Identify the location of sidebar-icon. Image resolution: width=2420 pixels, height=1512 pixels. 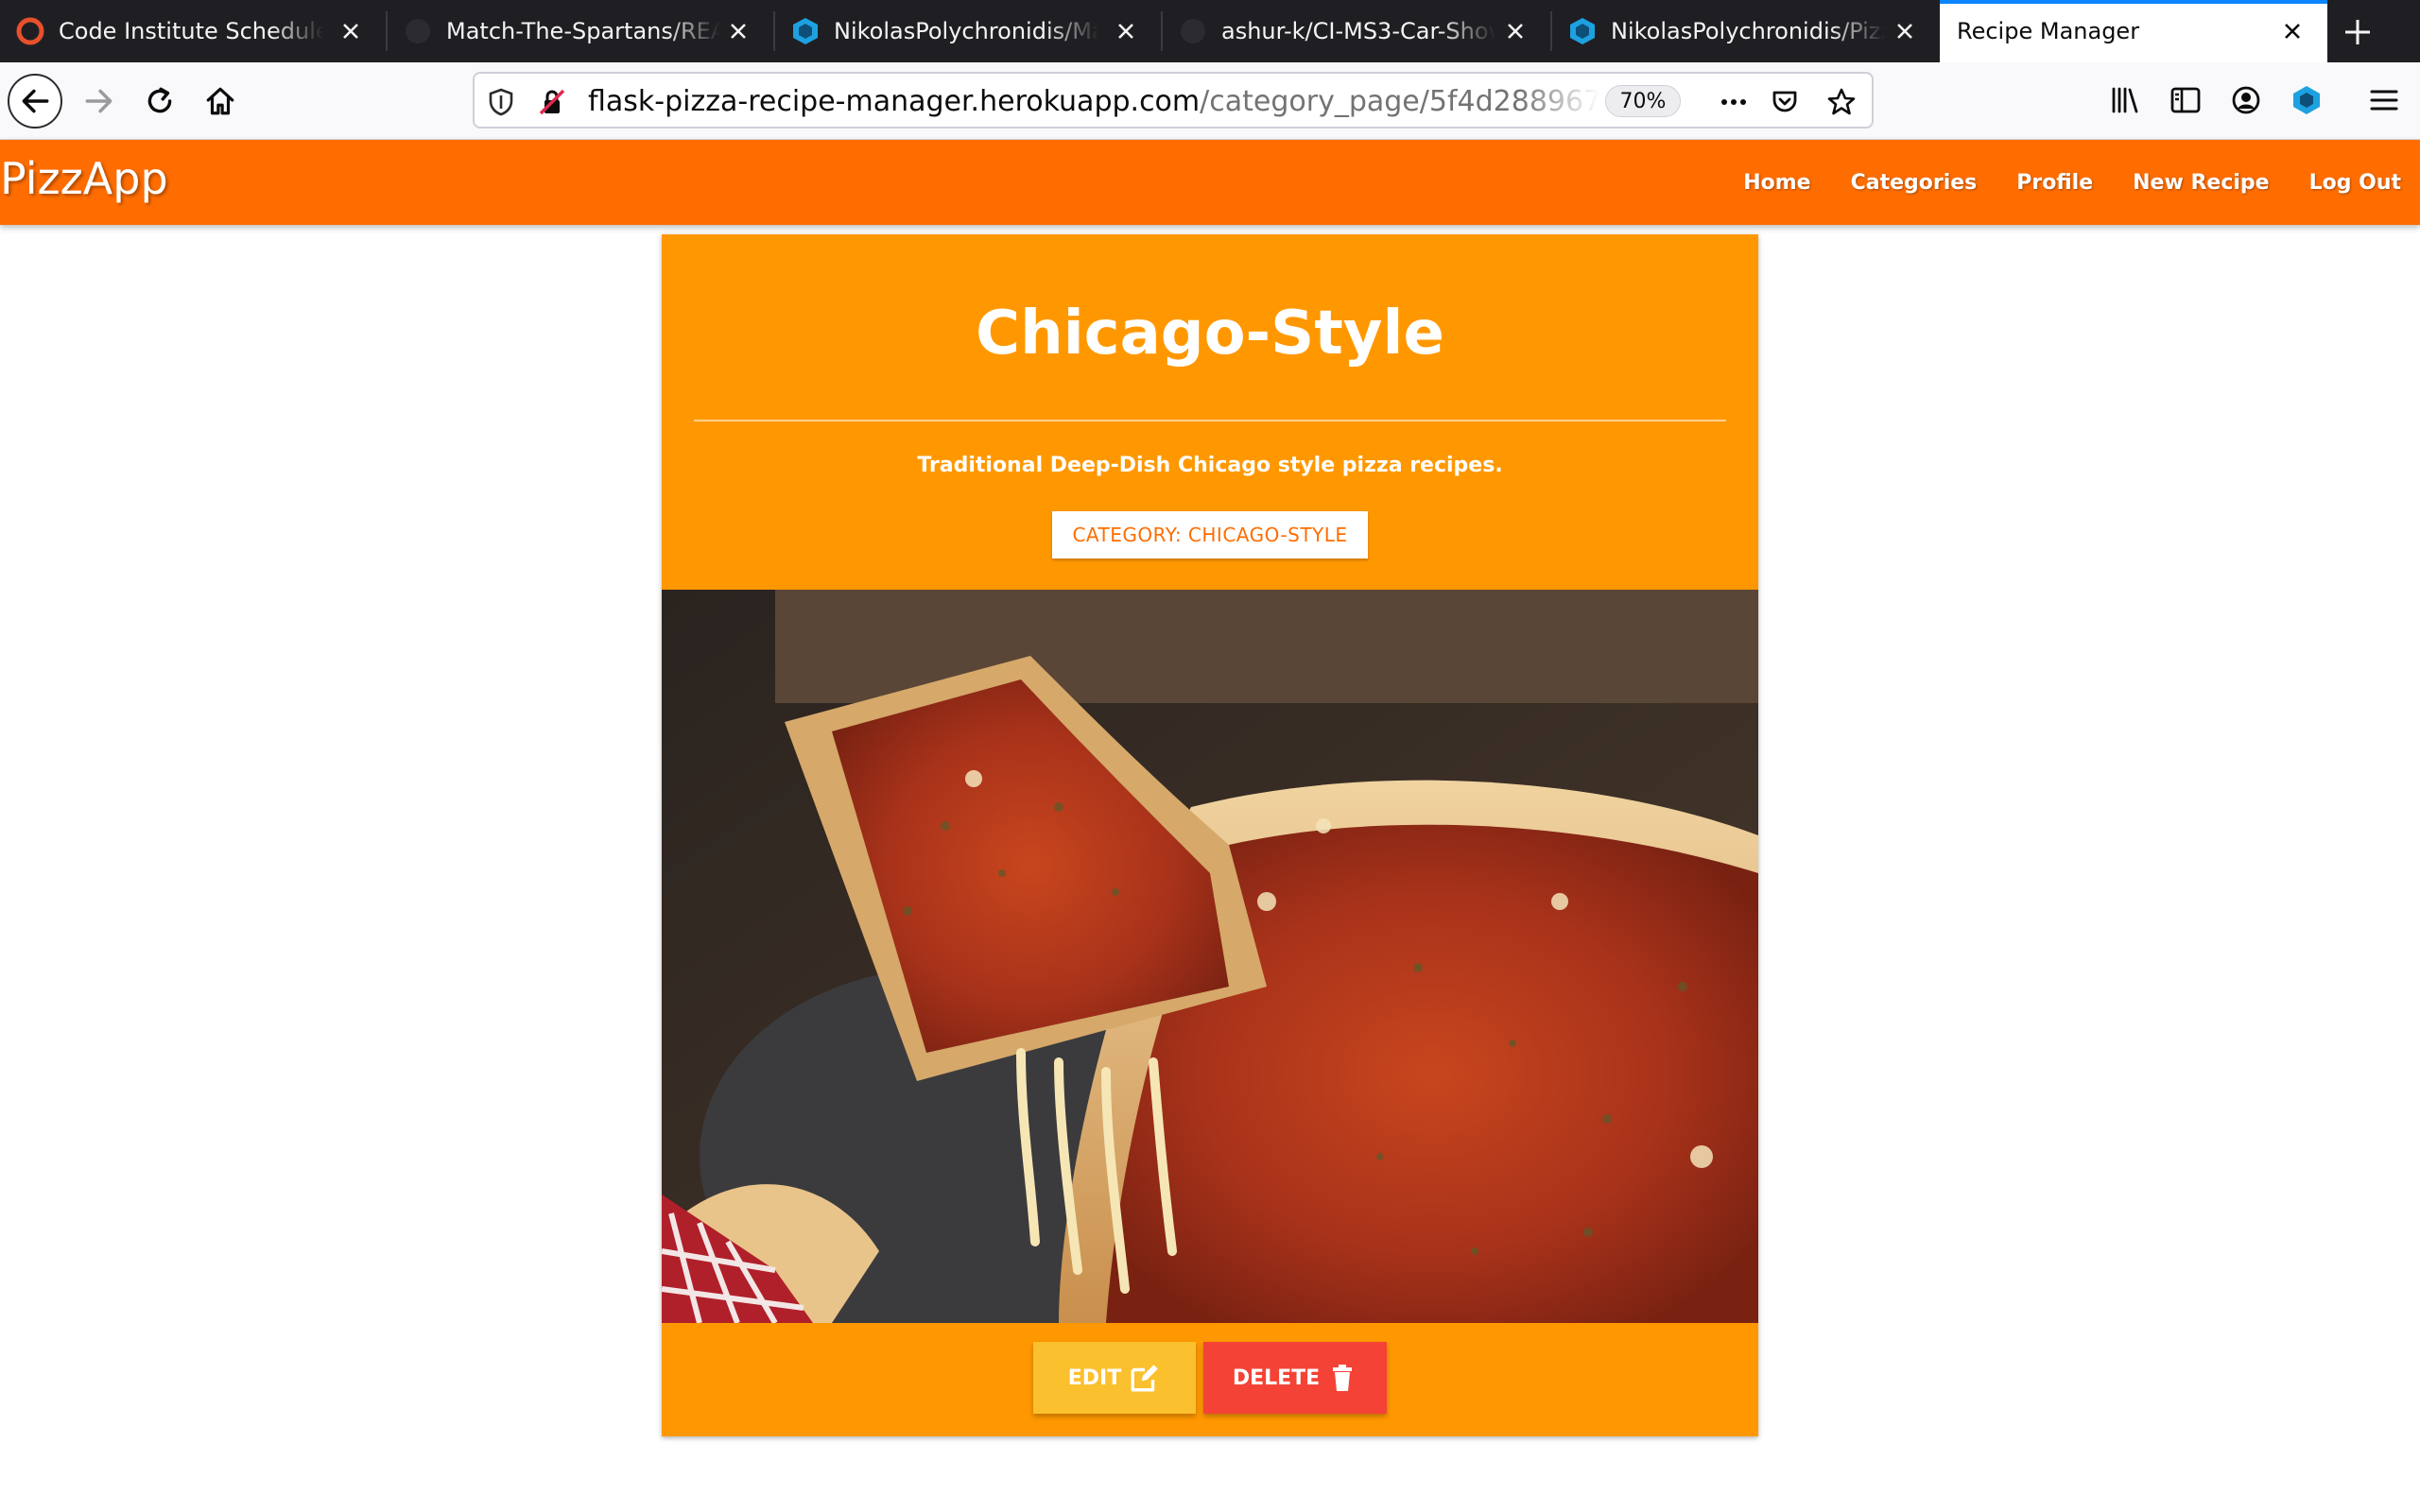
(2186, 100).